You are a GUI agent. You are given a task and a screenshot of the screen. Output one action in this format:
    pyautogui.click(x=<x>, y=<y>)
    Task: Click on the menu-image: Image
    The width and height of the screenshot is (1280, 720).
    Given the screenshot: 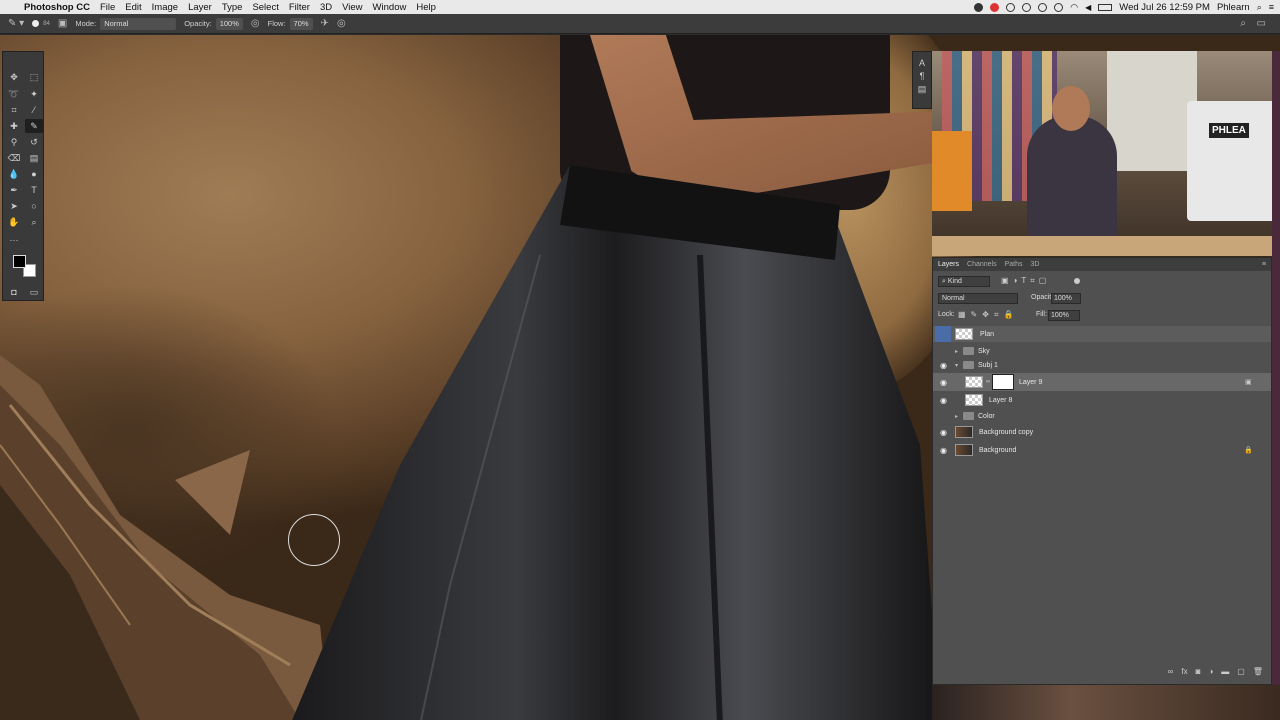 What is the action you would take?
    pyautogui.click(x=165, y=7)
    